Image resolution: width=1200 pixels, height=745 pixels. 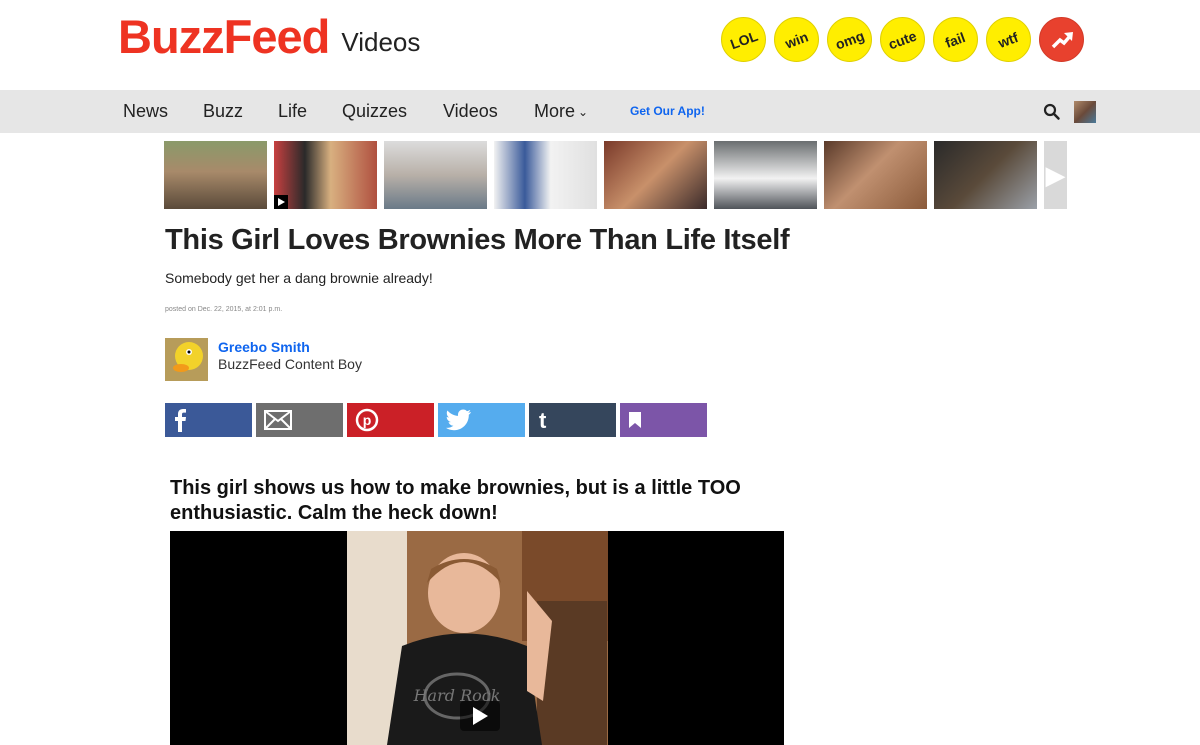 What do you see at coordinates (470, 111) in the screenshot?
I see `nav-item-videos: Videos` at bounding box center [470, 111].